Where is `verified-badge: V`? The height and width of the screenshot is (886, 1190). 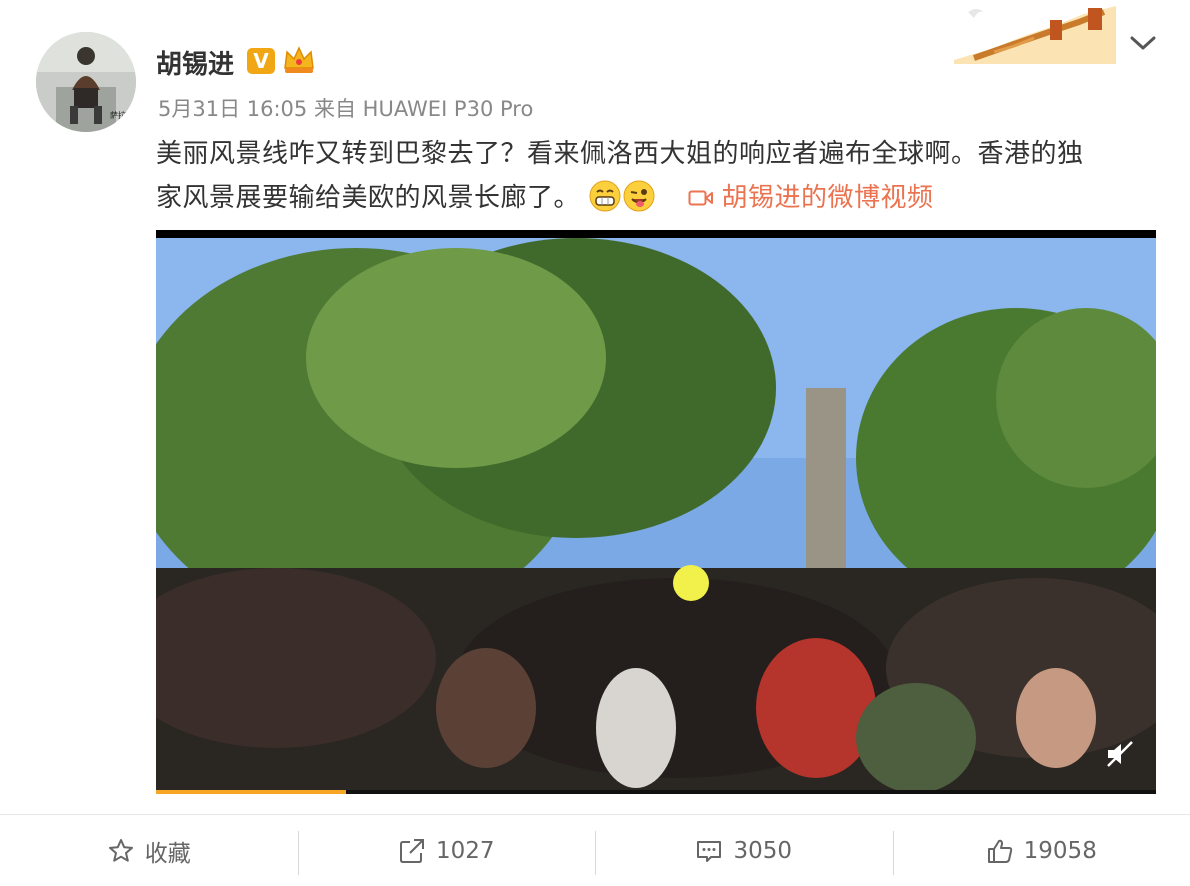
verified-badge: V is located at coordinates (261, 61).